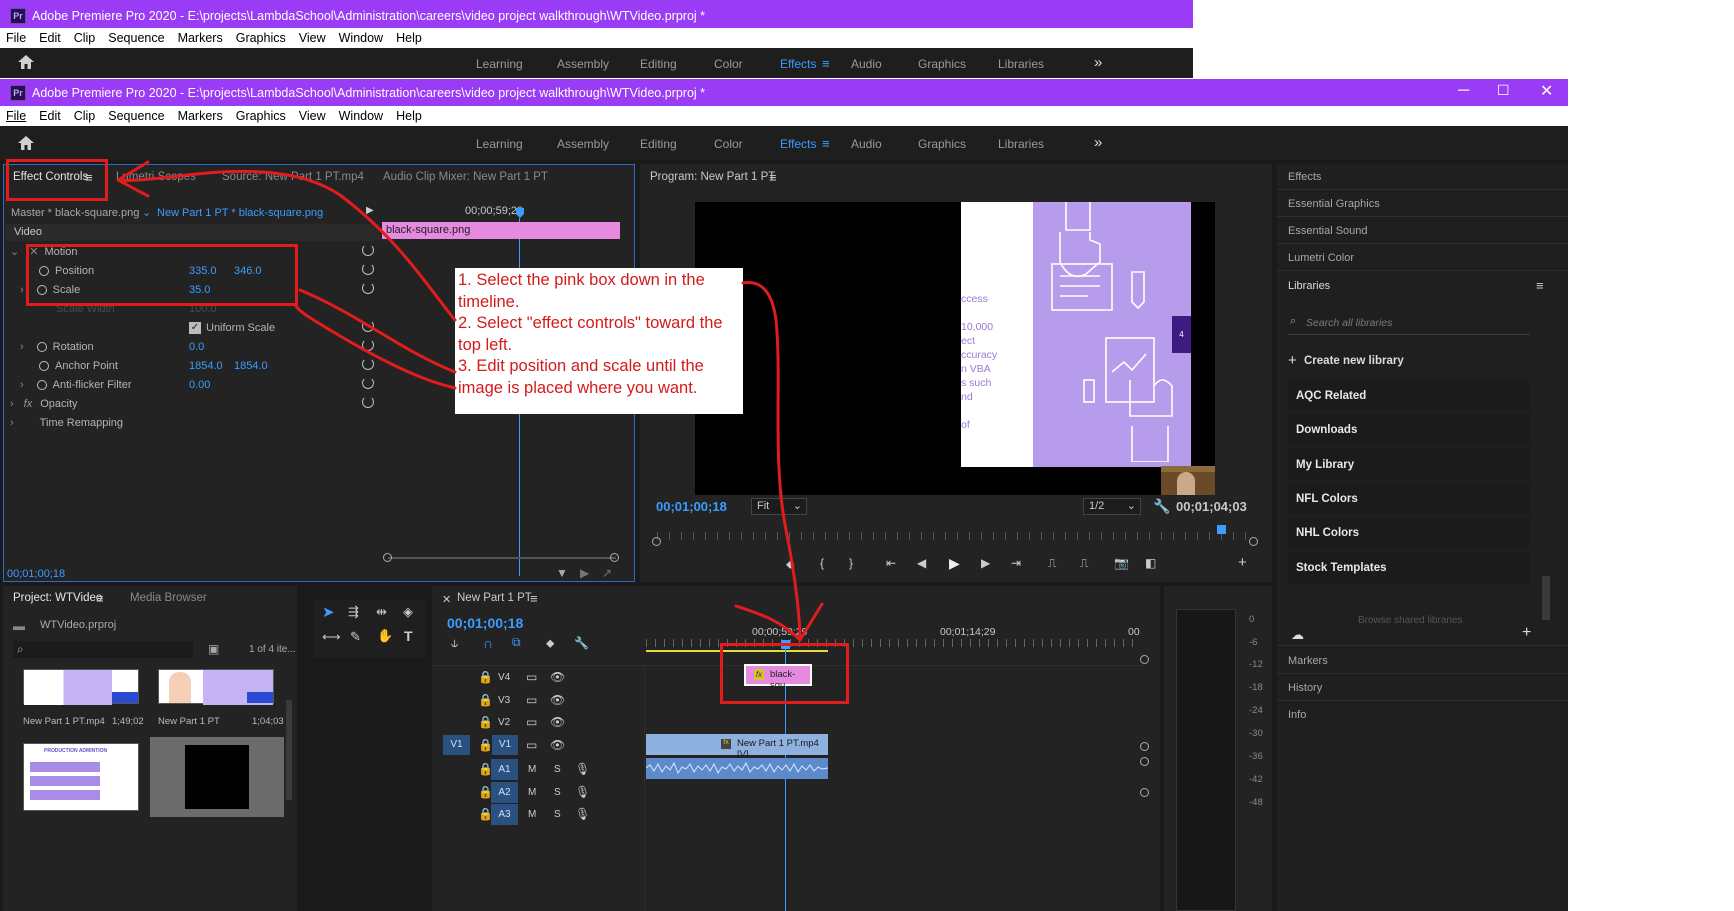 The width and height of the screenshot is (1734, 911). What do you see at coordinates (1409, 464) in the screenshot?
I see `library-item: My Library` at bounding box center [1409, 464].